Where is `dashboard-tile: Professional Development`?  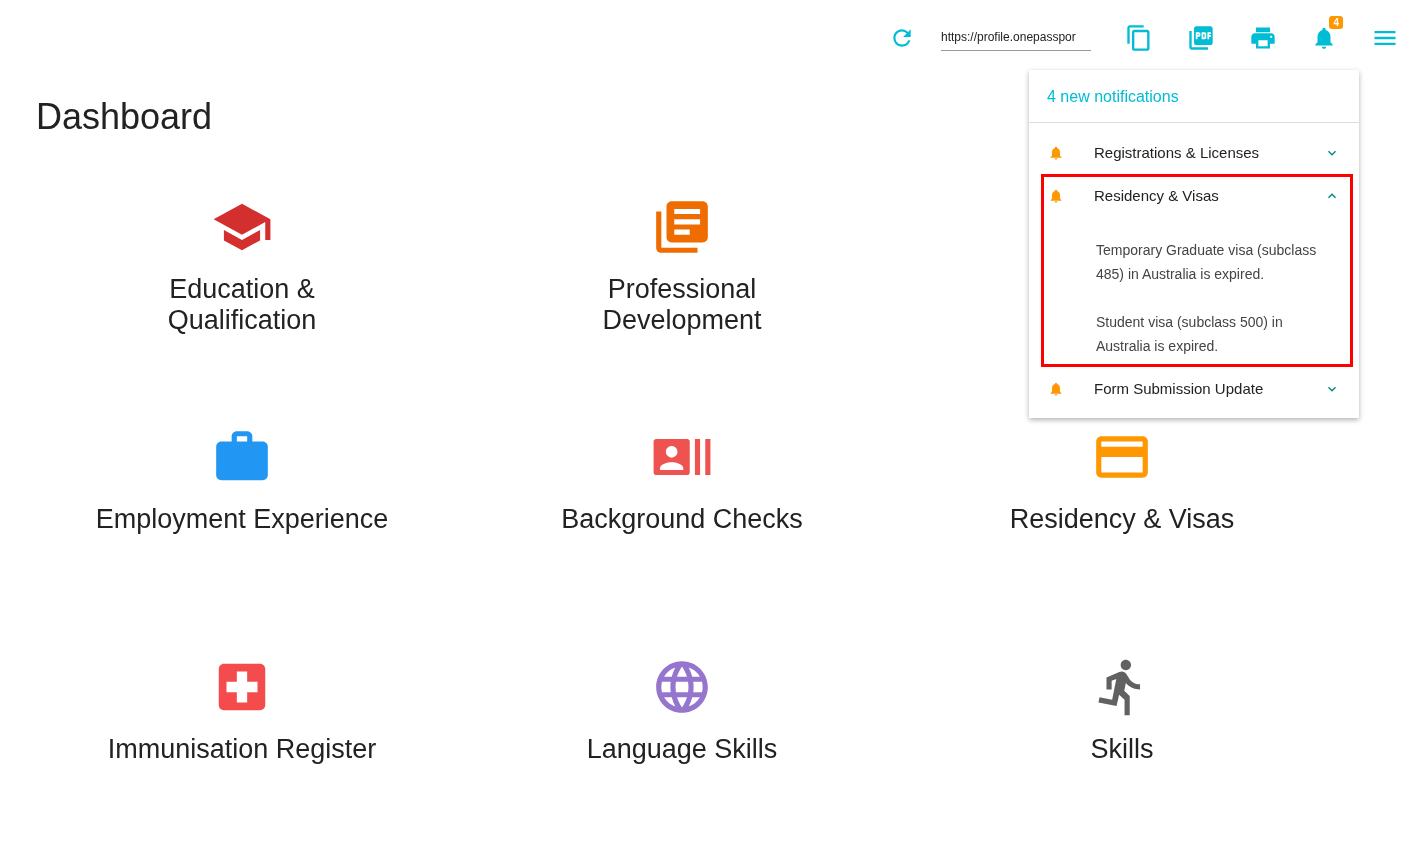
dashboard-tile: Professional Development is located at coordinates (682, 266).